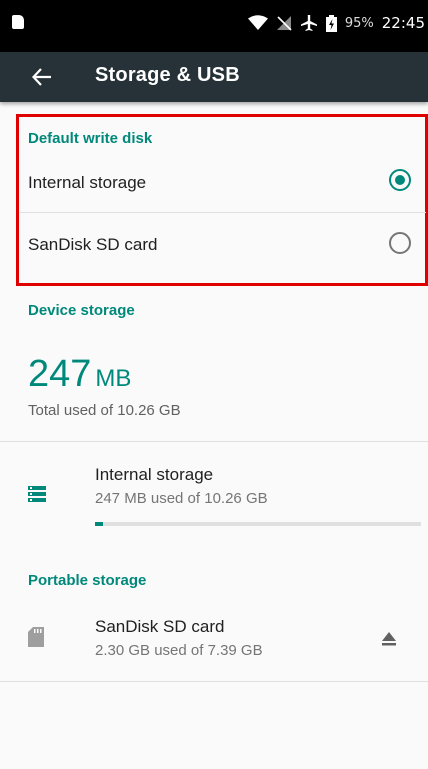  Describe the element at coordinates (400, 180) in the screenshot. I see `radio-selected-icon` at that location.